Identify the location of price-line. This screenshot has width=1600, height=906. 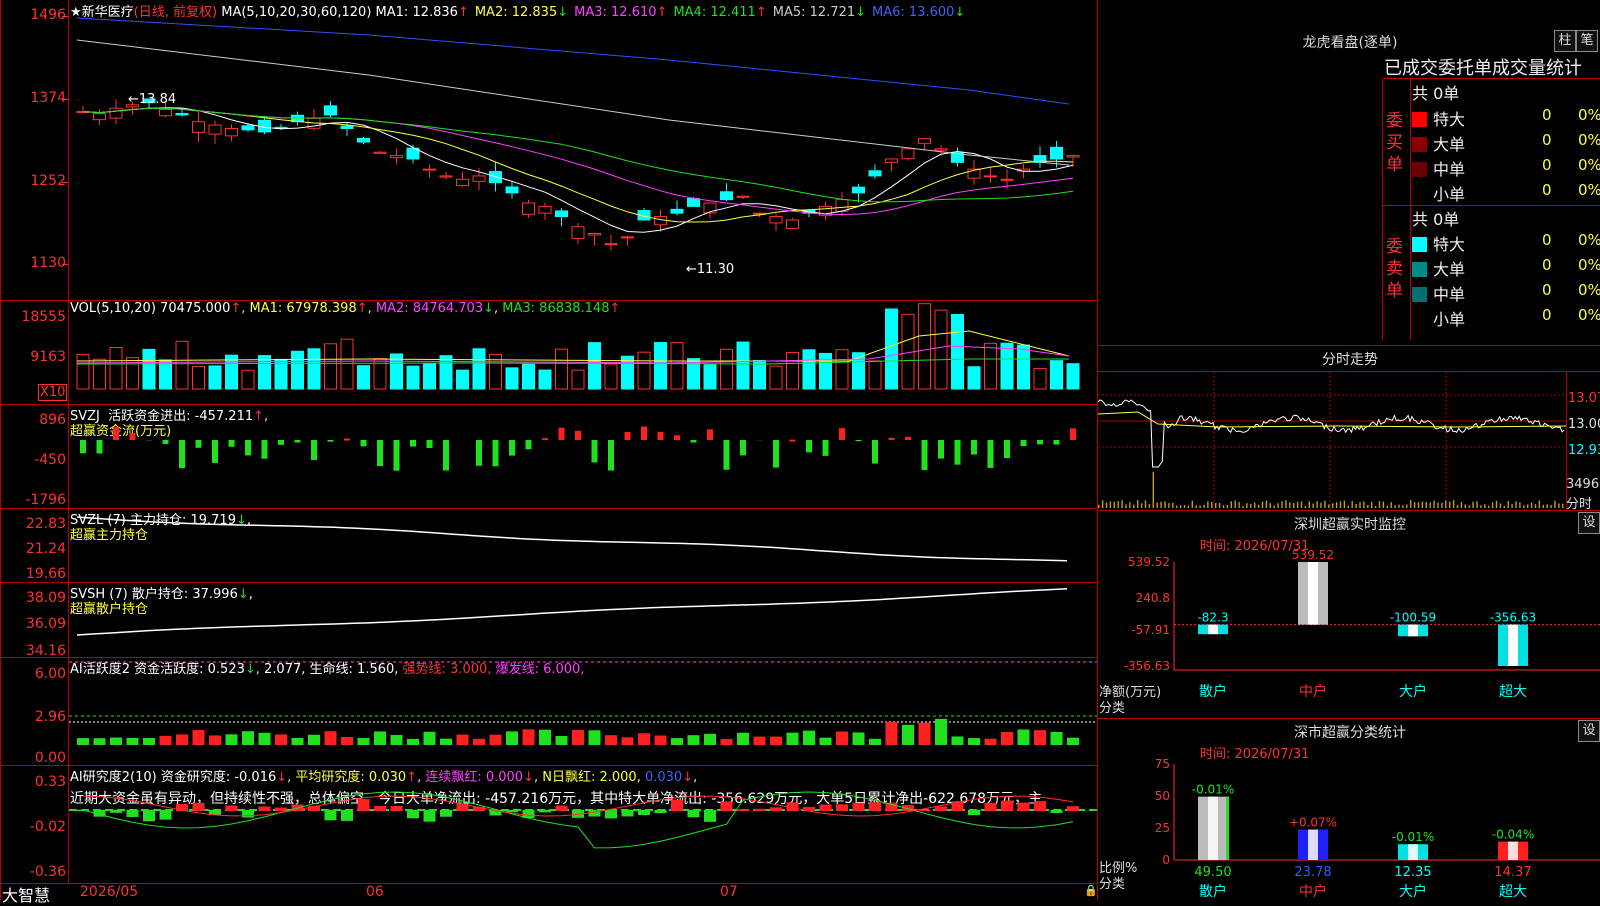
(1331, 433).